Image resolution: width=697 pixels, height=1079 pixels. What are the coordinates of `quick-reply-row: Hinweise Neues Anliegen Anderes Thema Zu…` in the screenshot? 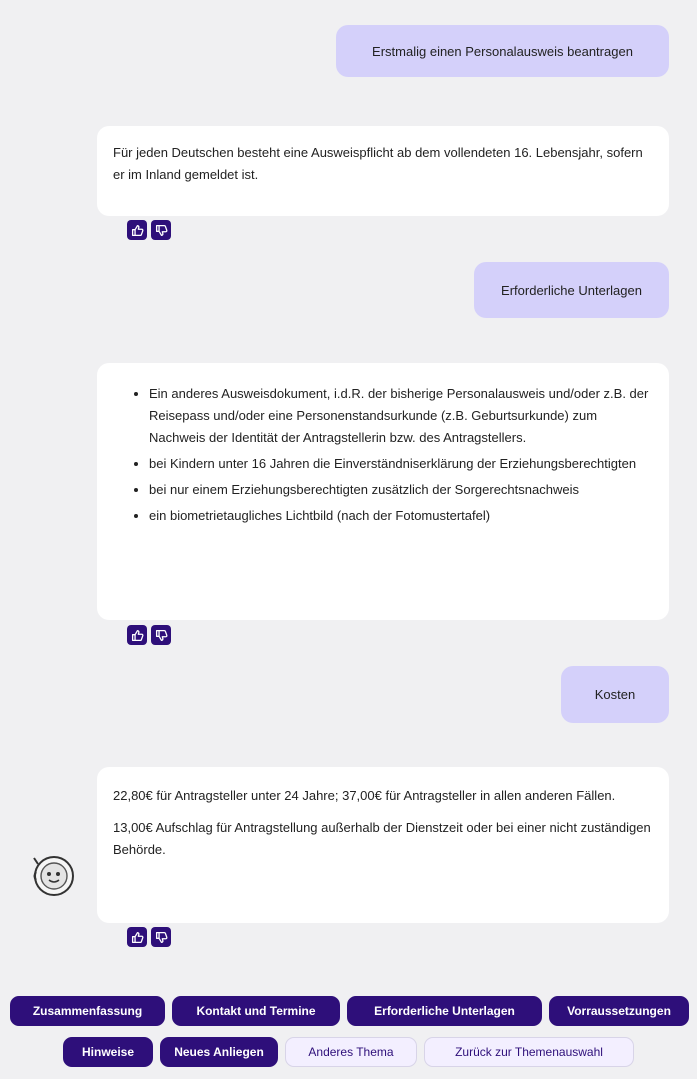 It's located at (348, 1052).